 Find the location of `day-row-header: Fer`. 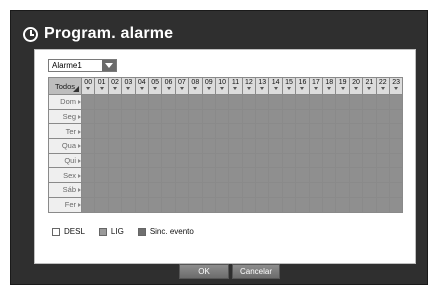

day-row-header: Fer is located at coordinates (65, 204).